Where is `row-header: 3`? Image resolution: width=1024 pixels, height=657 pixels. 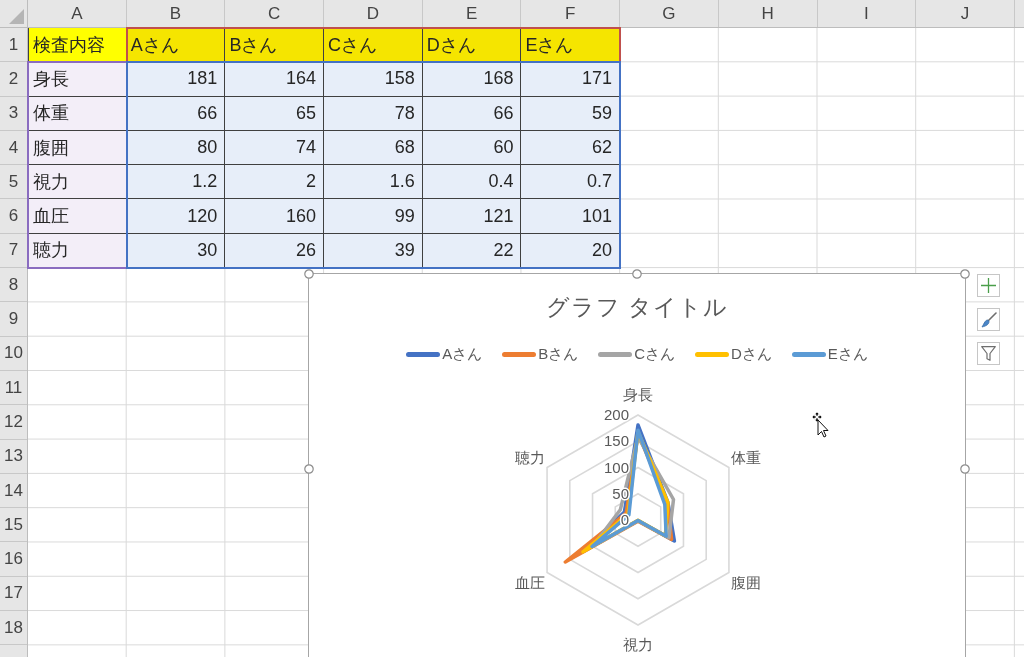
row-header: 3 is located at coordinates (13, 113).